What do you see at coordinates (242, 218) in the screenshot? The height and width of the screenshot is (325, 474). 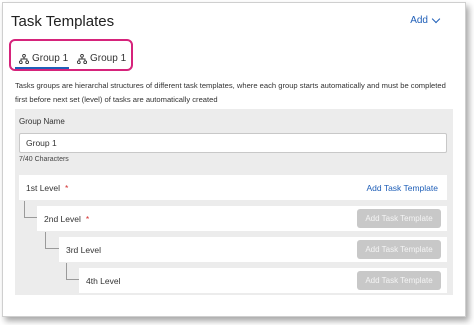 I see `level-row-2: 2nd Level * Add Task Template` at bounding box center [242, 218].